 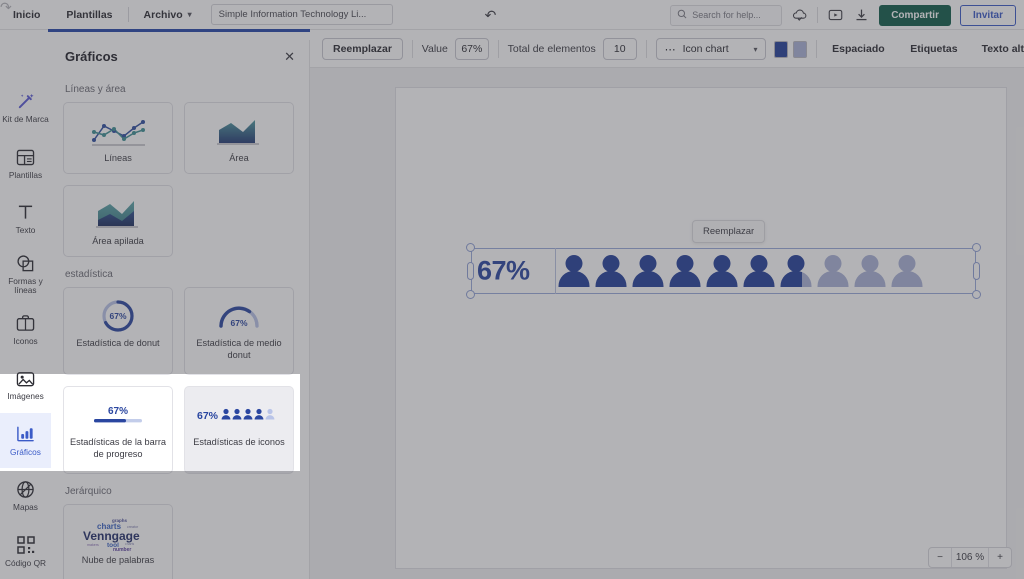 I want to click on charts-panel-title: Gráficos, so click(x=91, y=56).